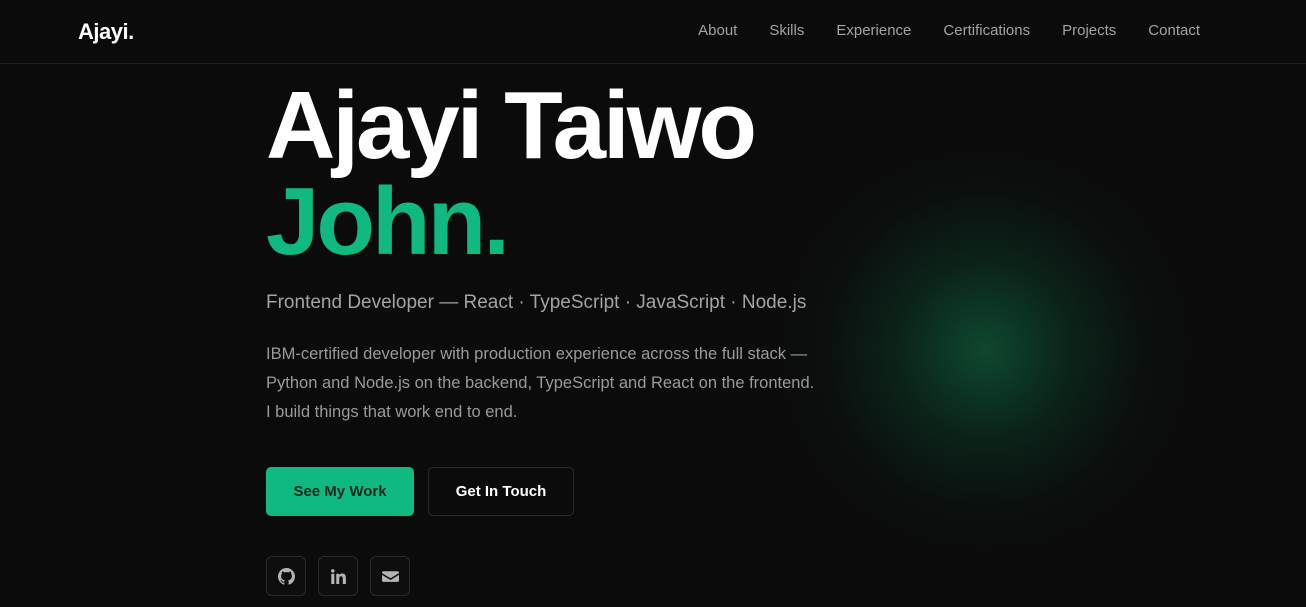 This screenshot has height=607, width=1306. I want to click on linkedin-icon, so click(338, 576).